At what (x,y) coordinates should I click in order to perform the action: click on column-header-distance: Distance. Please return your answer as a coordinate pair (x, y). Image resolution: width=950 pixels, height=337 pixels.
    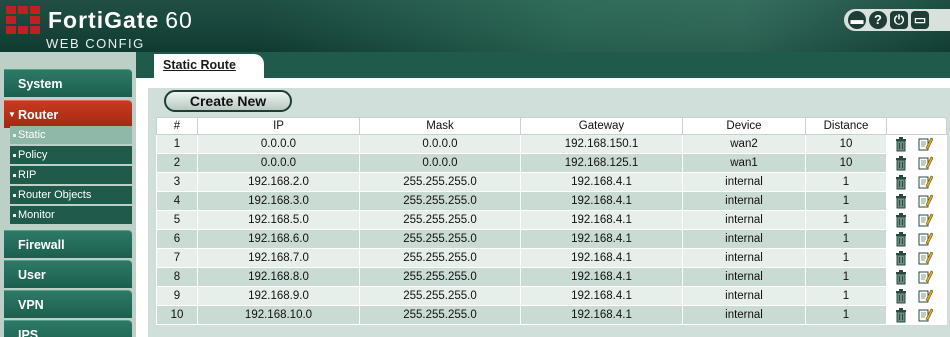
    Looking at the image, I should click on (846, 126).